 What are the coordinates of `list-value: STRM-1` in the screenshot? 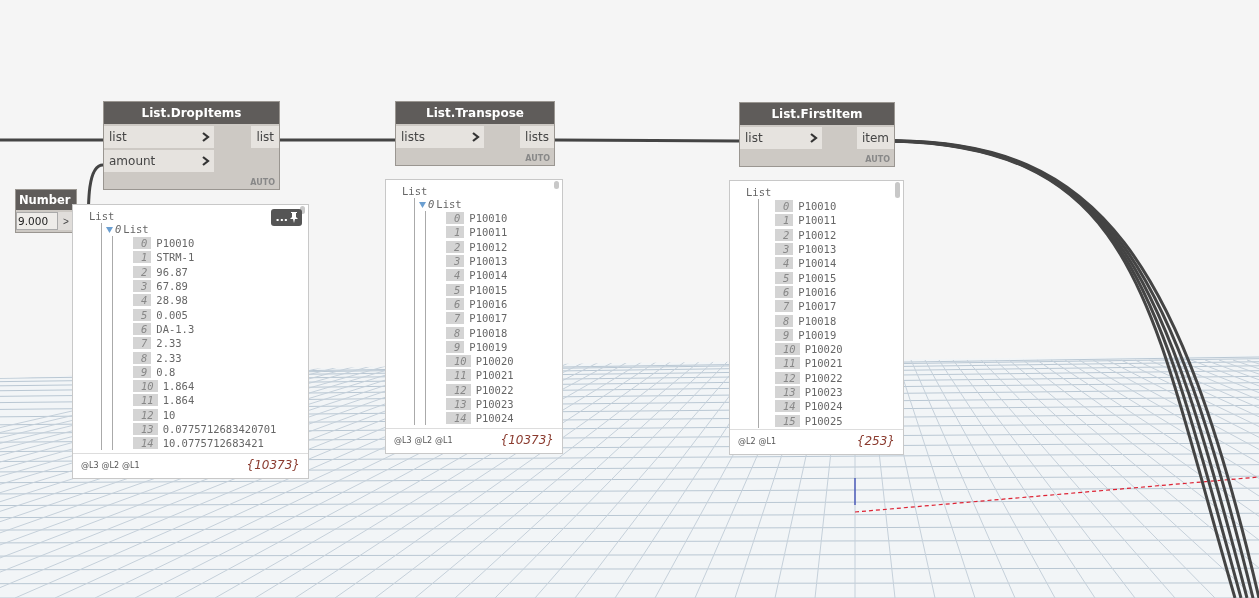 It's located at (175, 257).